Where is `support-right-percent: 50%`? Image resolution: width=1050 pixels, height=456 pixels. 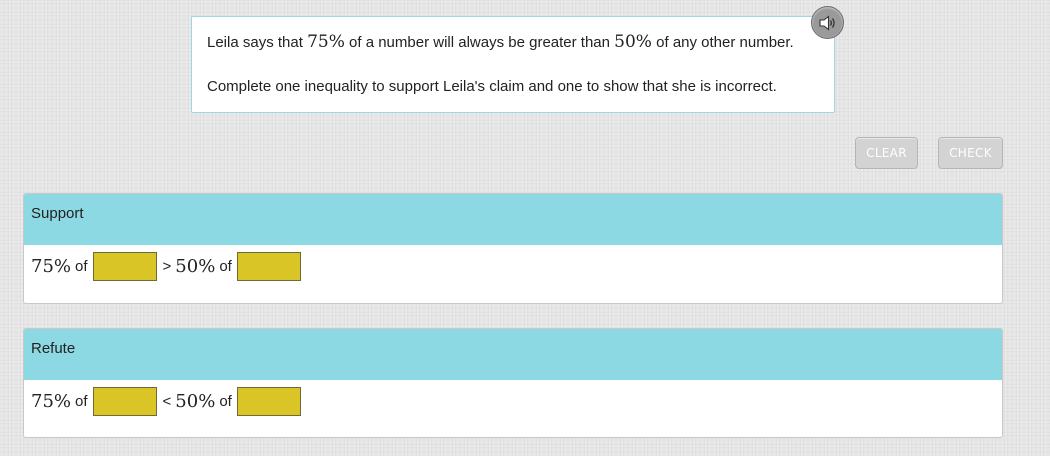
support-right-percent: 50% is located at coordinates (195, 266).